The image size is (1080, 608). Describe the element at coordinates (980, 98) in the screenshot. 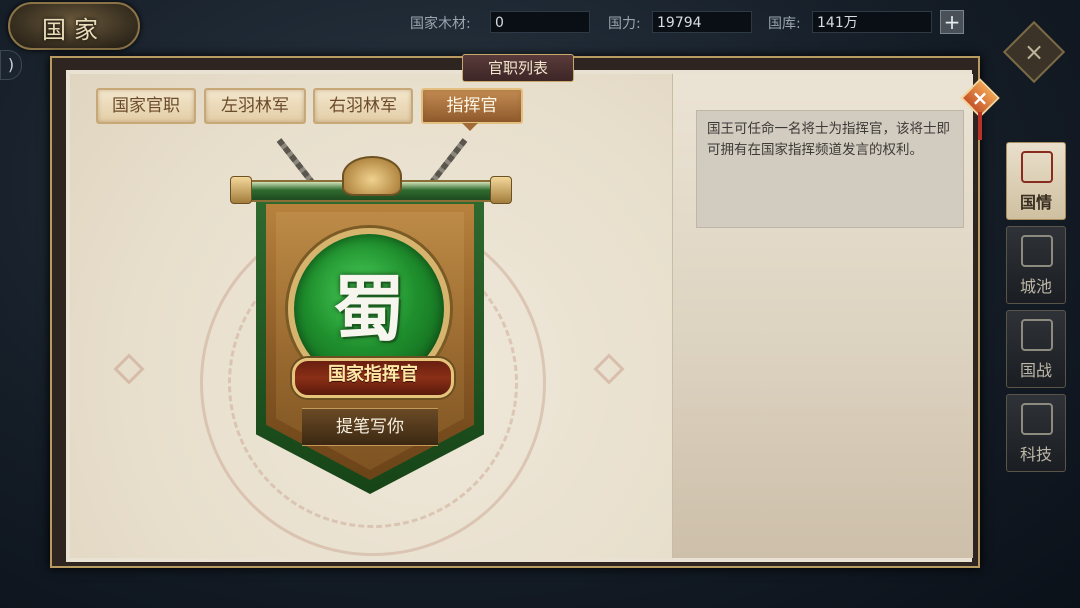

I see `close-icon: ×` at that location.